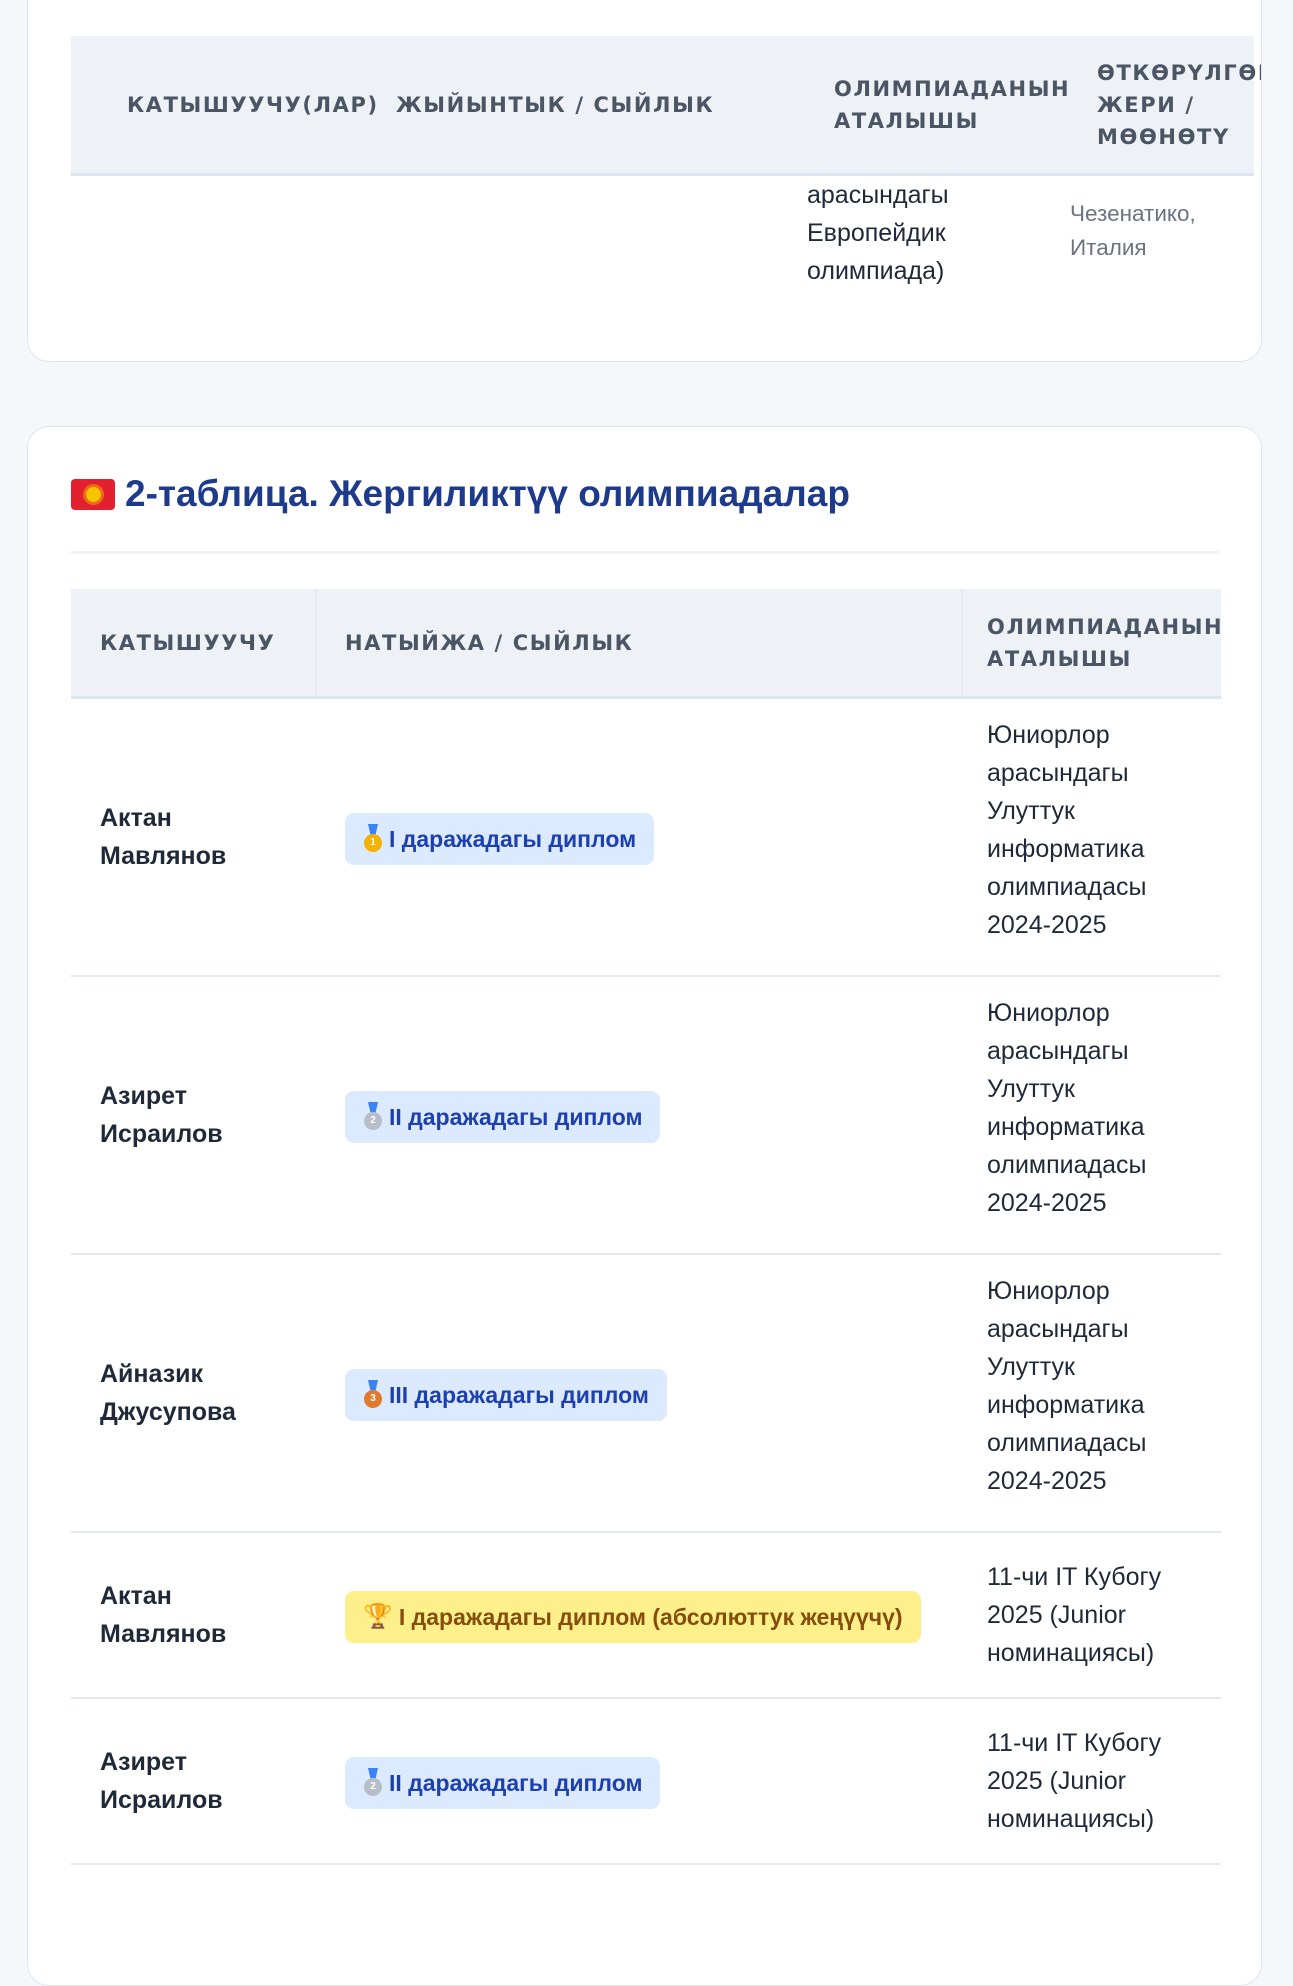 This screenshot has width=1293, height=1986. Describe the element at coordinates (555, 105) in the screenshot. I see `table1-header-result: ЖЫЙЫНТЫК / СЫЙЛЫК` at that location.